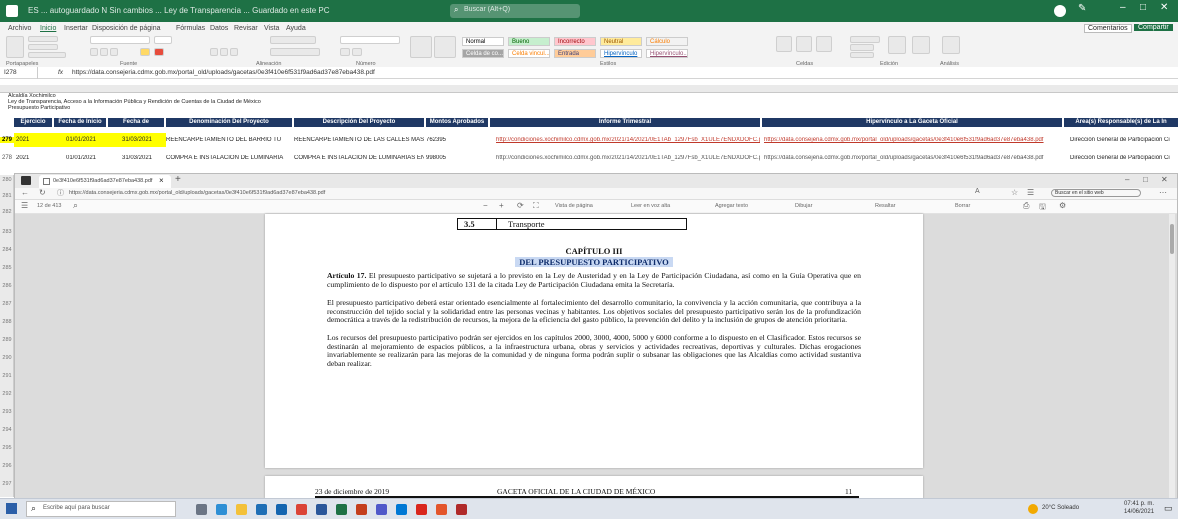  Describe the element at coordinates (7, 196) in the screenshot. I see `row-number: 281` at that location.